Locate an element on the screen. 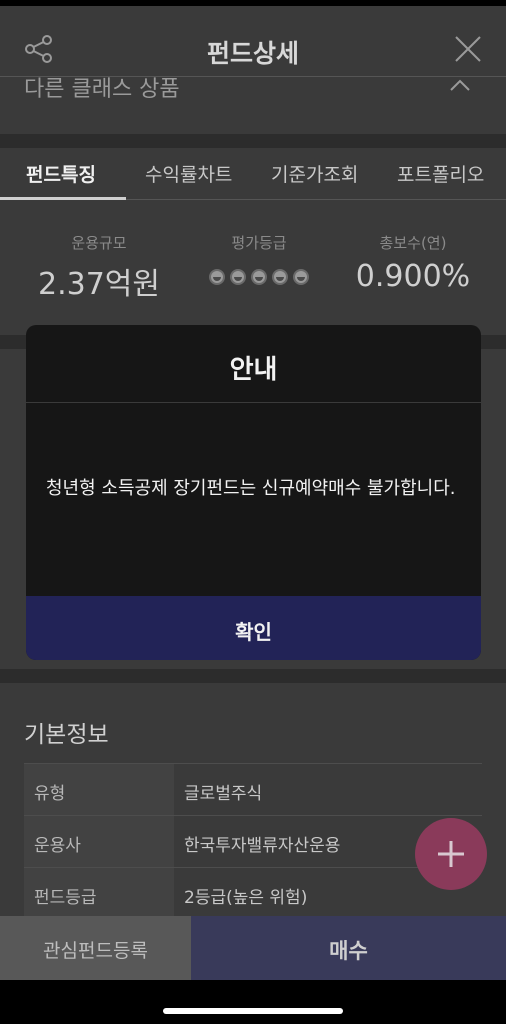 Image resolution: width=506 pixels, height=1024 pixels. table-row: 유형 글로벌주식 is located at coordinates (253, 790).